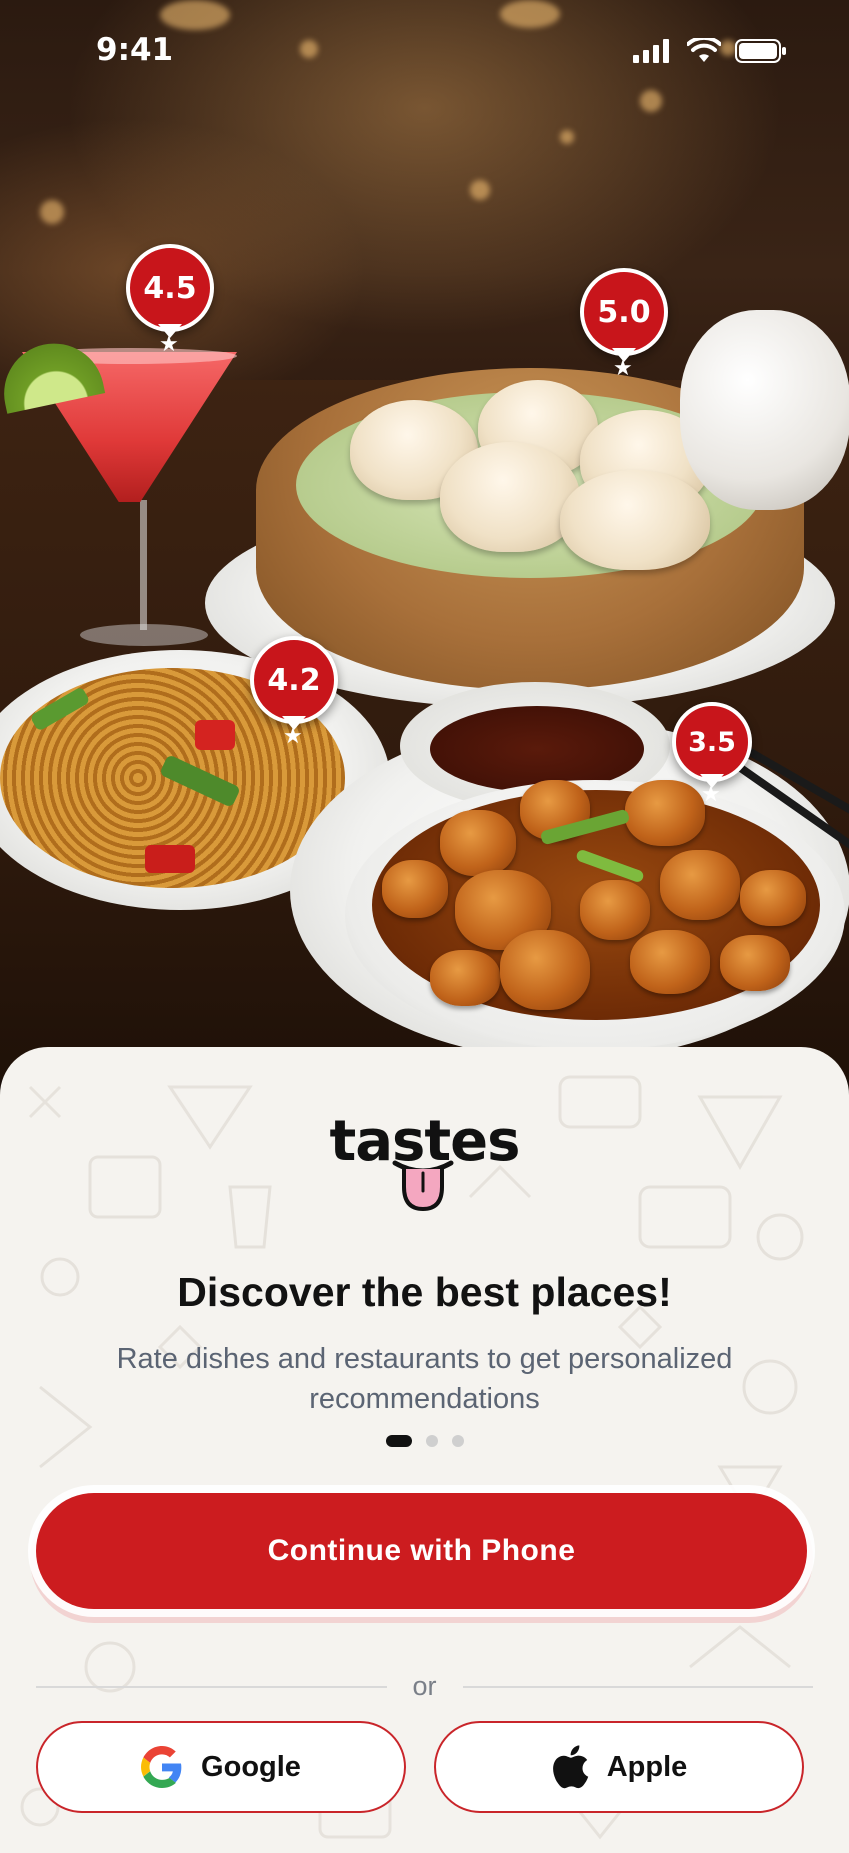  I want to click on status-time: 9:41, so click(135, 50).